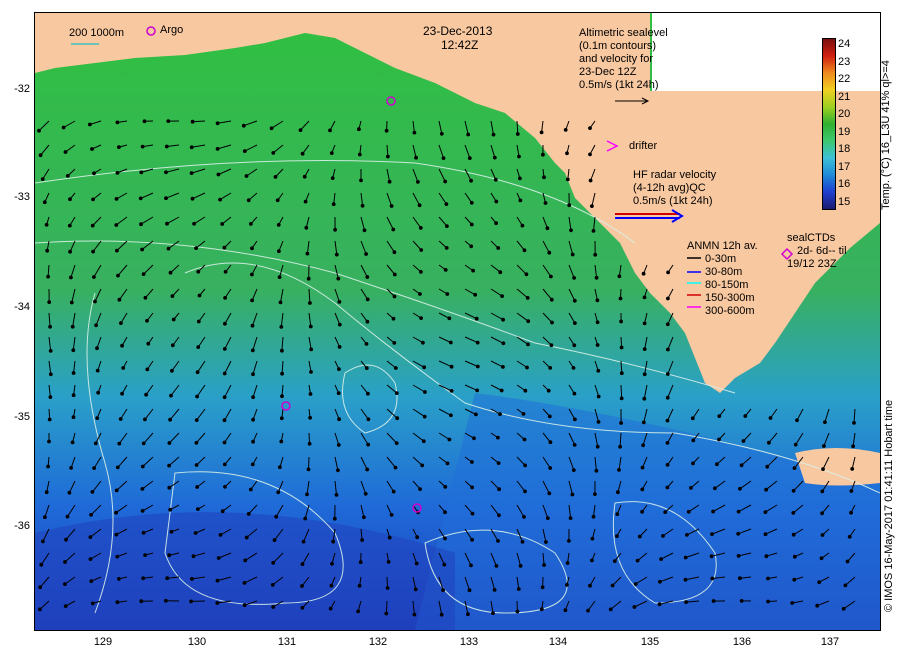 This screenshot has width=900, height=660. I want to click on colorbar-tick-label: 23, so click(844, 61).